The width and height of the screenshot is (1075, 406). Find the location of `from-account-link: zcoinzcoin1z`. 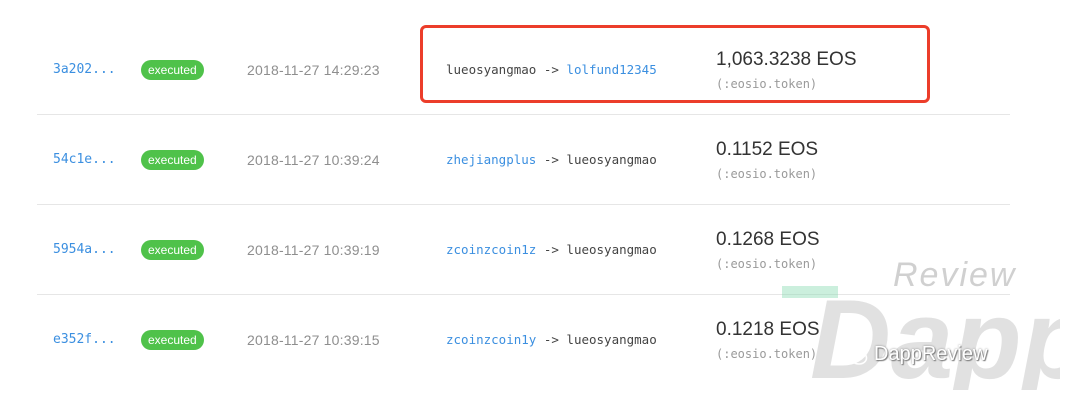

from-account-link: zcoinzcoin1z is located at coordinates (491, 249).